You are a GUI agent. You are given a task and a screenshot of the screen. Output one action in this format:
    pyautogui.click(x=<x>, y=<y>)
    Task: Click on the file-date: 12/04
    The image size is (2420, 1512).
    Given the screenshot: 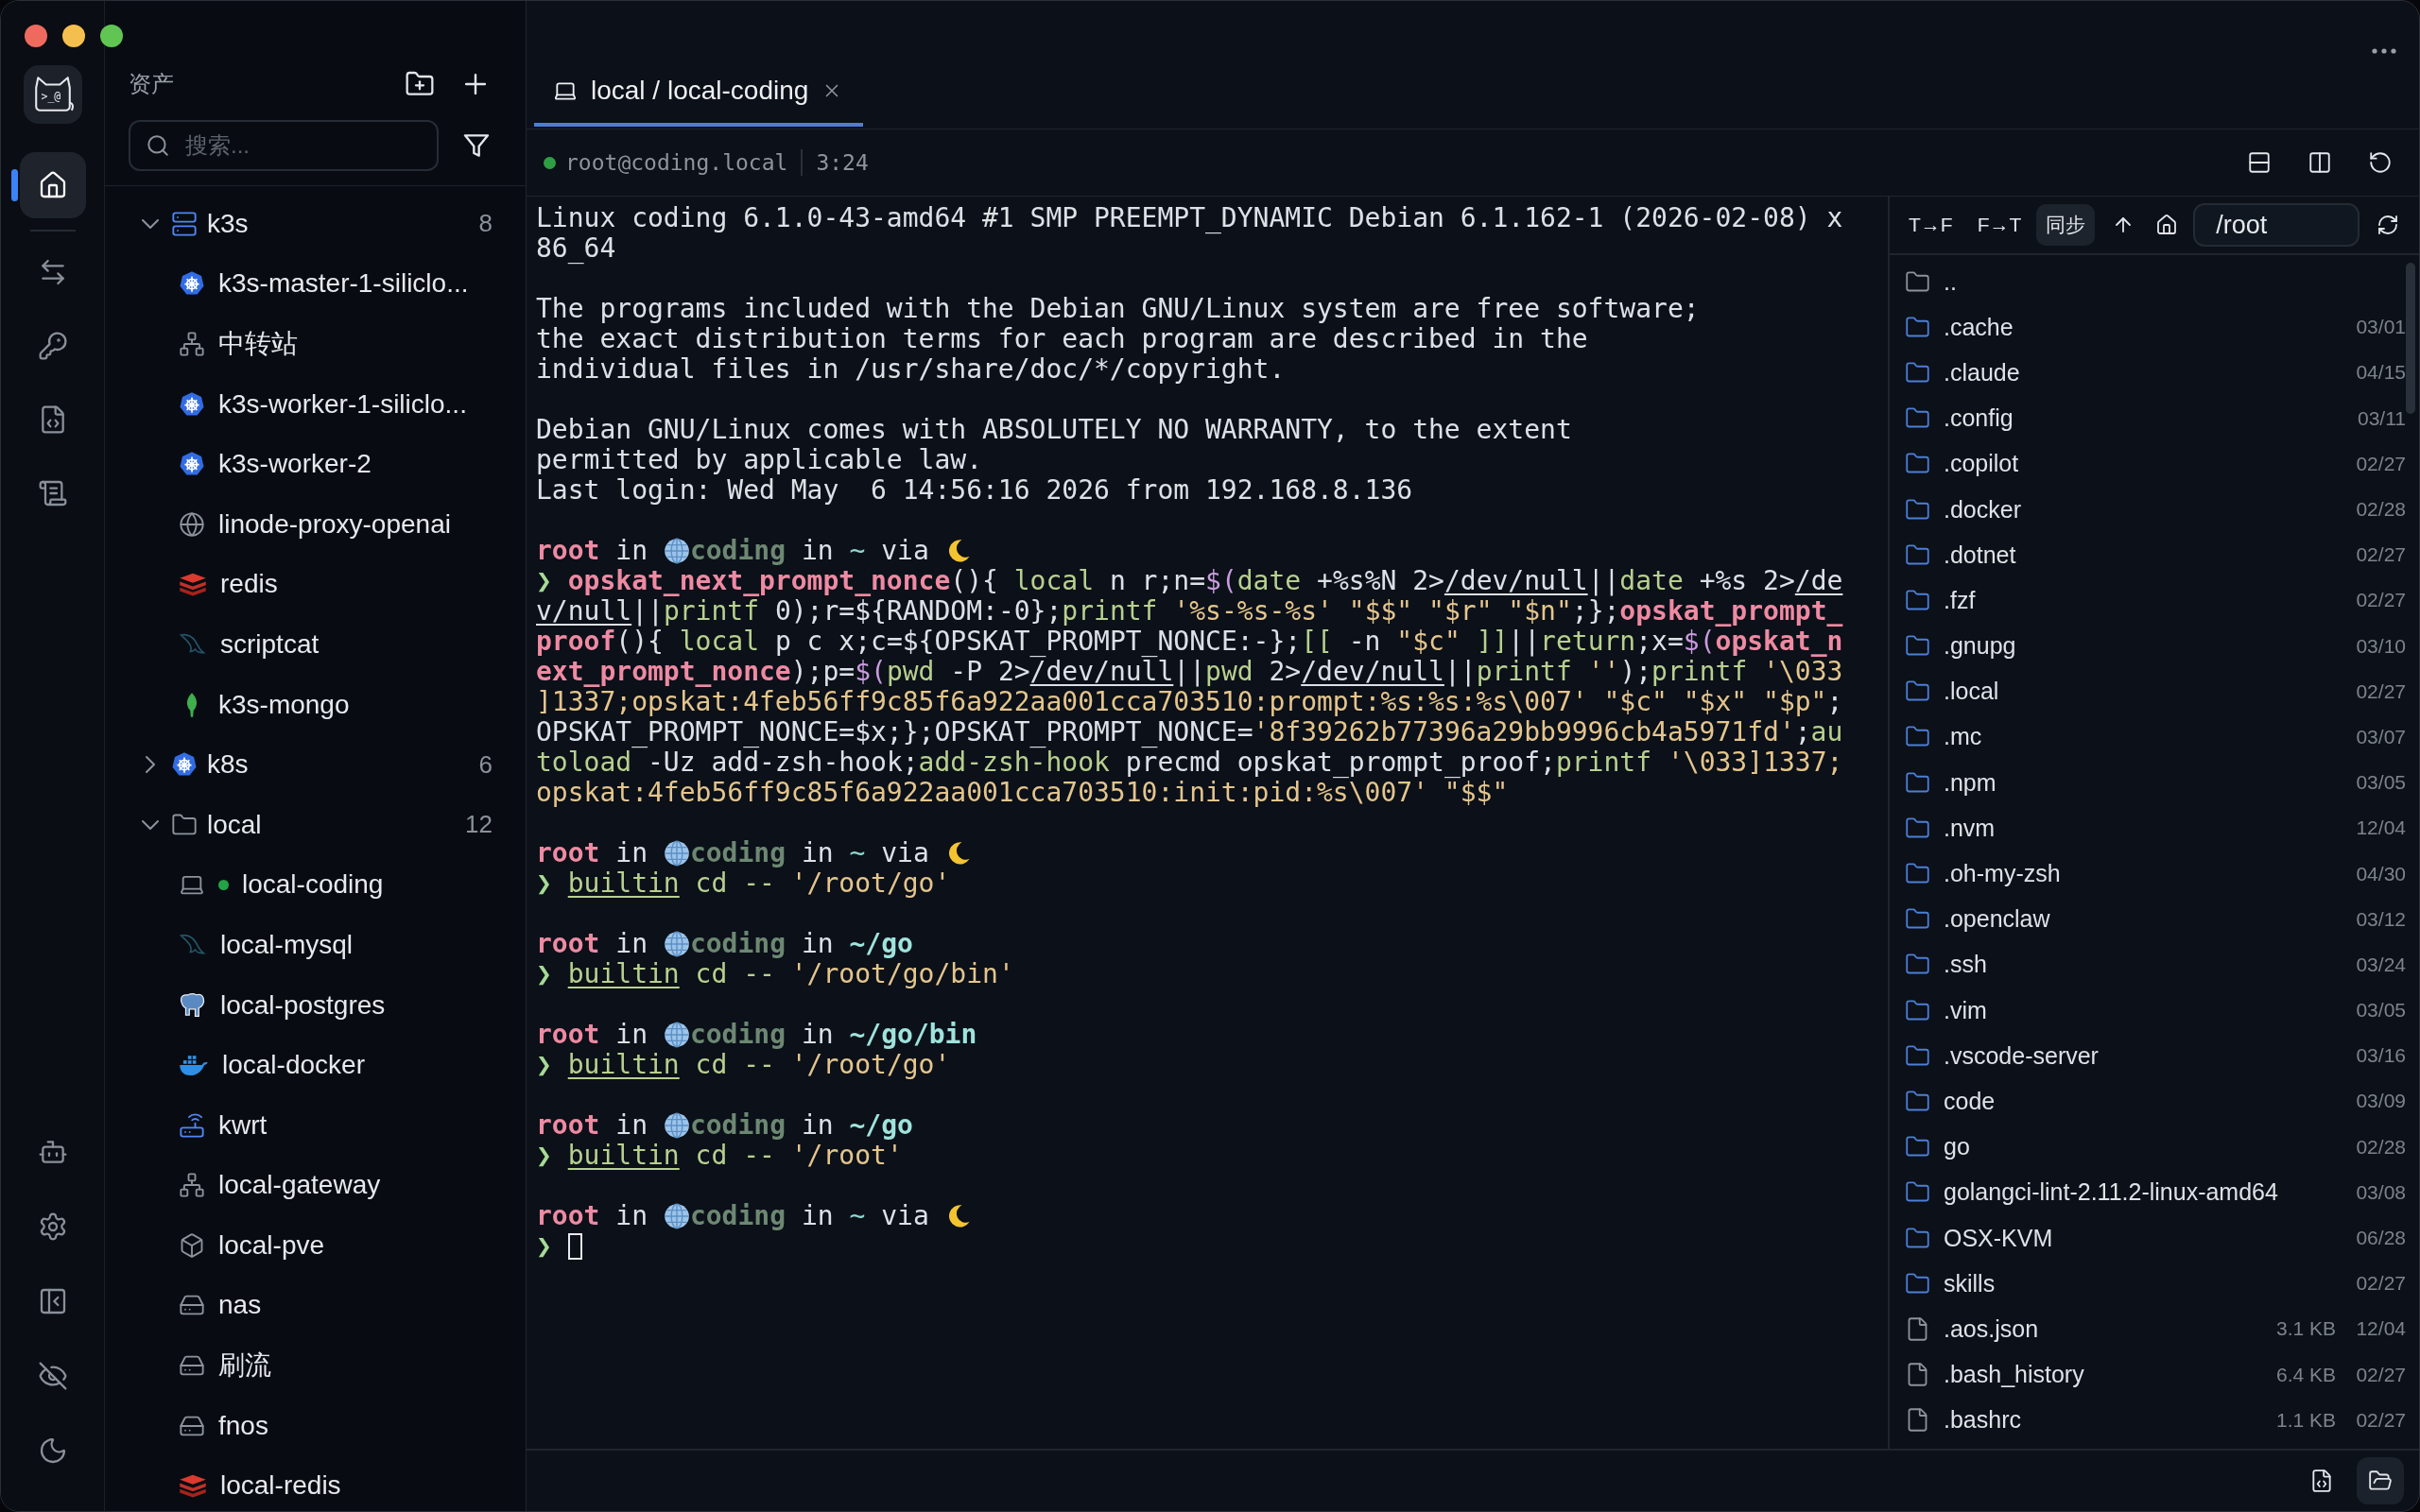 What is the action you would take?
    pyautogui.click(x=2380, y=1329)
    